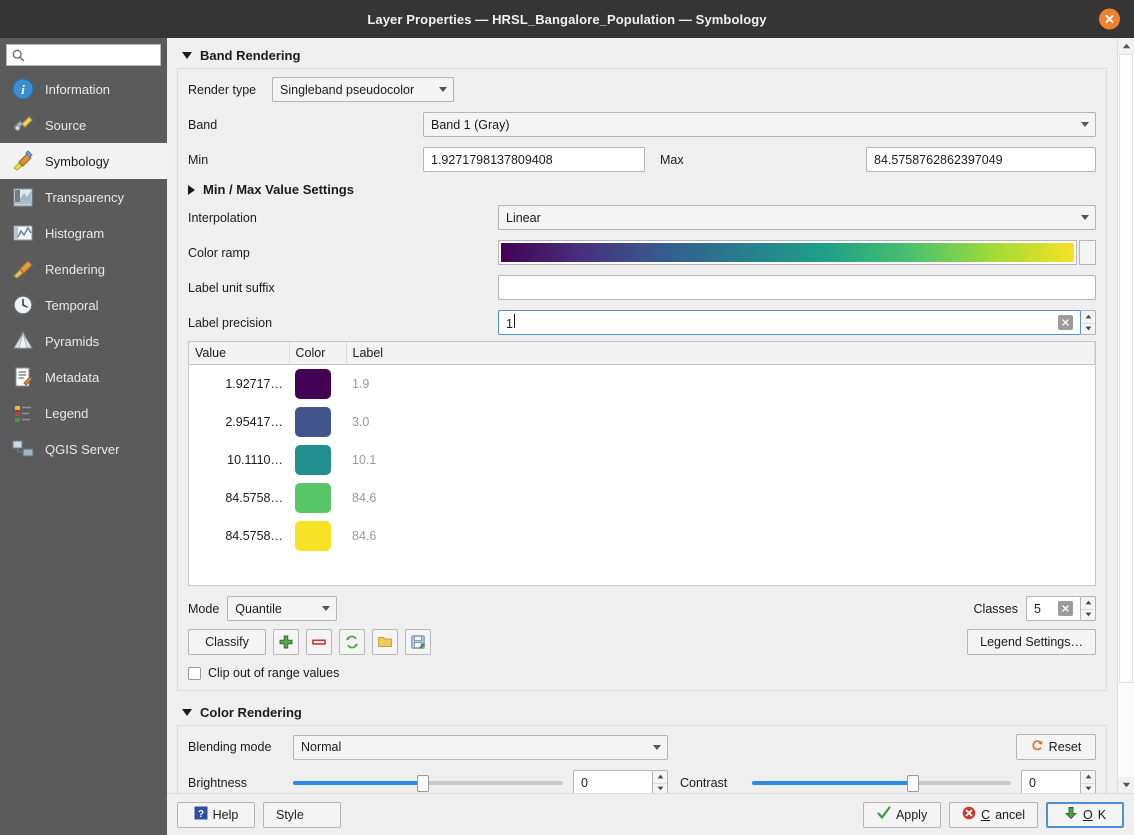 This screenshot has width=1134, height=835. Describe the element at coordinates (239, 353) in the screenshot. I see `column-header-value: Value` at that location.